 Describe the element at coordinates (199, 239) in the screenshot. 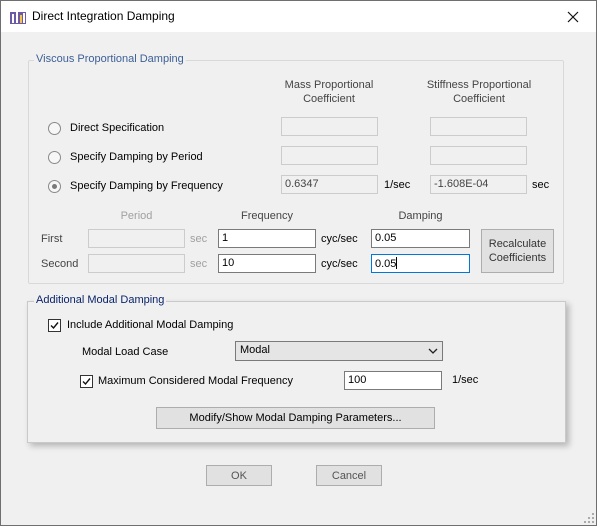

I see `first-period-unit: sec` at that location.